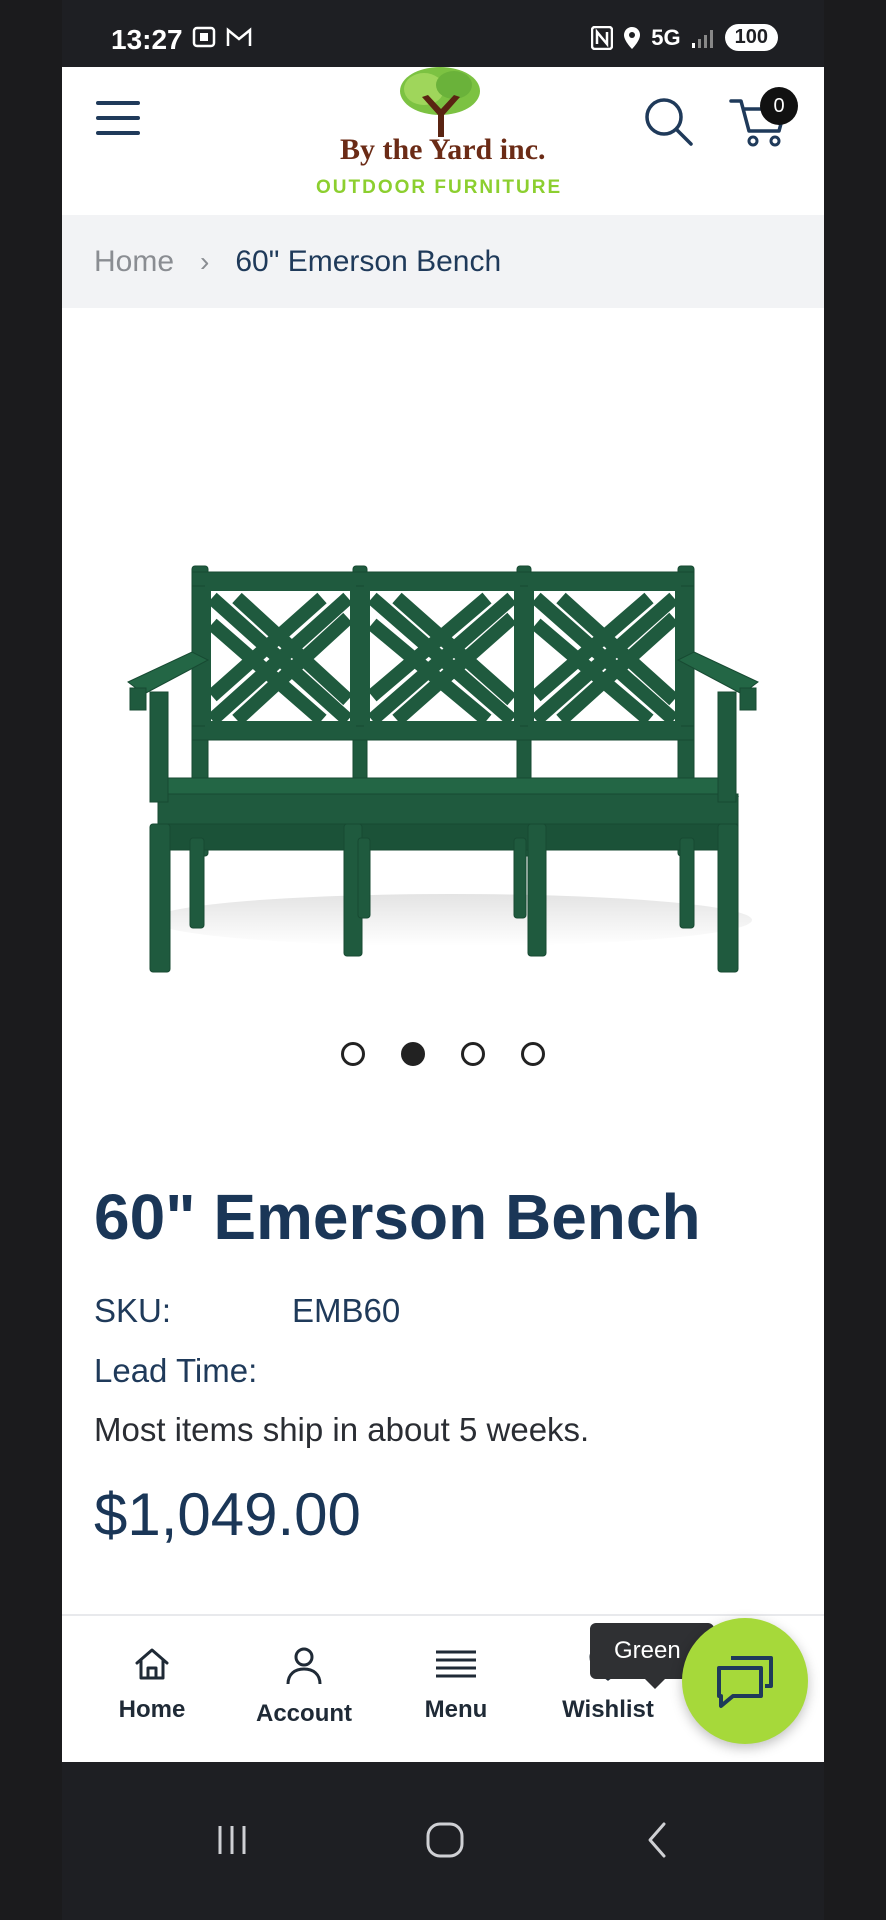 The image size is (886, 1920). I want to click on site-header: By the Yard inc. OUTDOOR FURNITURE 0, so click(443, 141).